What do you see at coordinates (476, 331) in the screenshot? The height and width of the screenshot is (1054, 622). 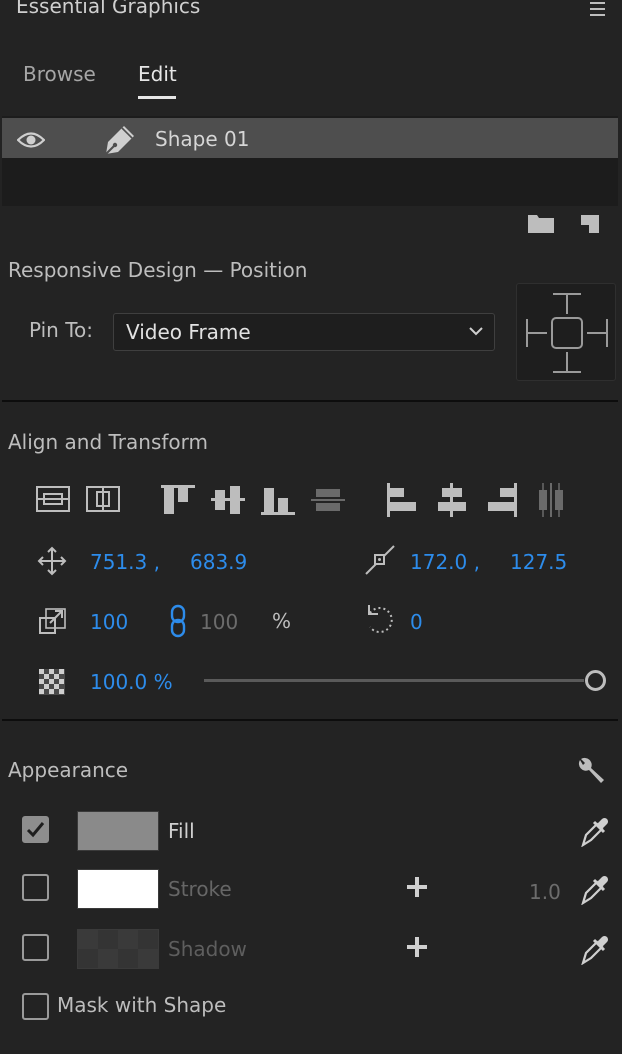 I see `chevron-down-icon` at bounding box center [476, 331].